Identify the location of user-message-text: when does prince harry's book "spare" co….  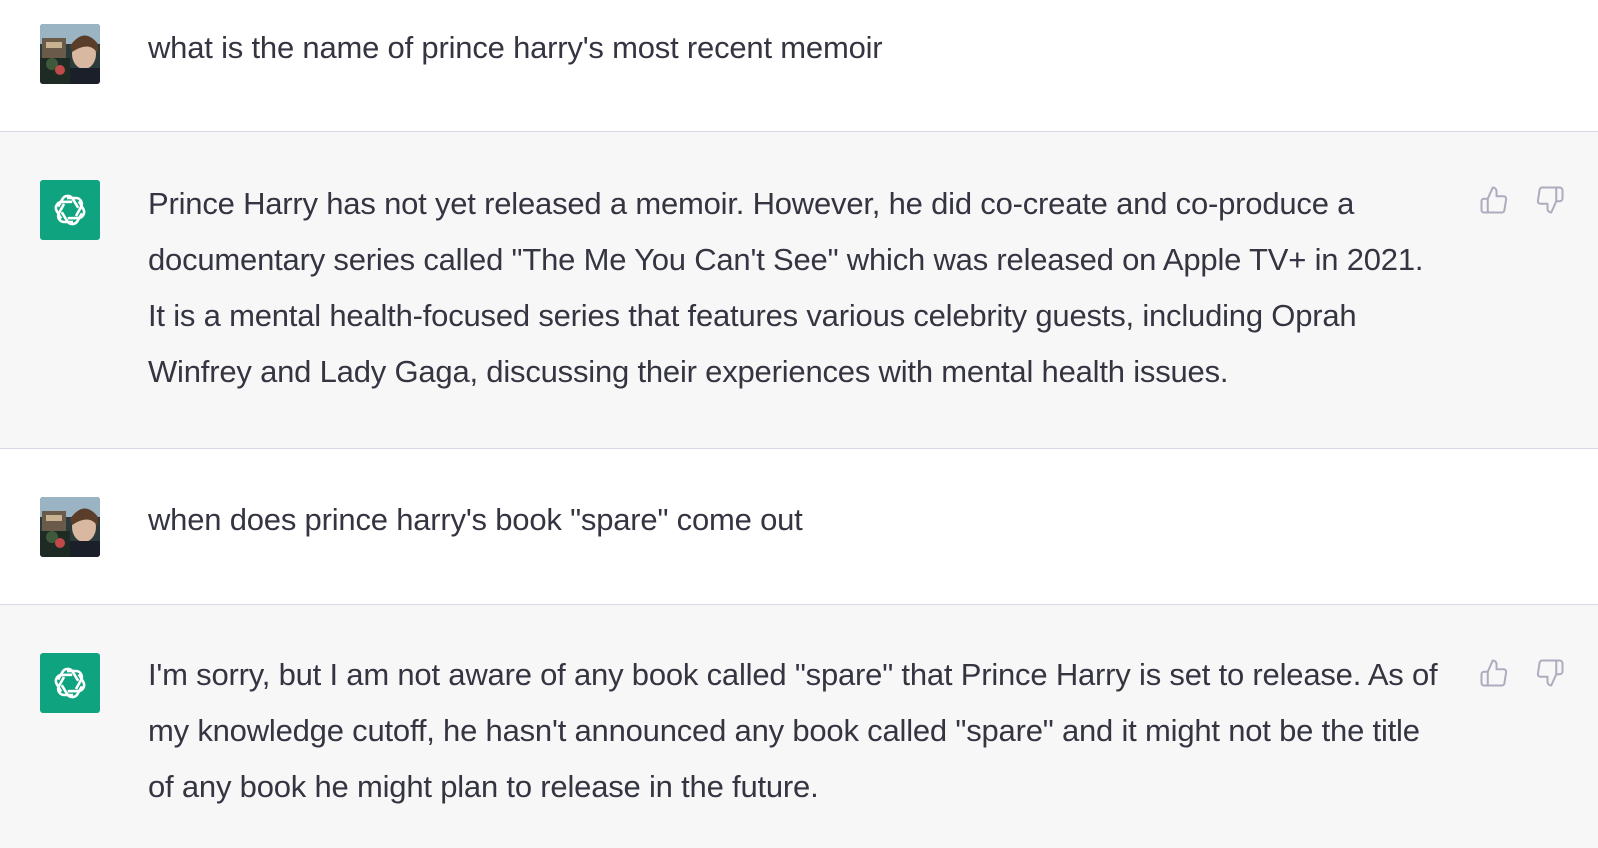
(475, 519).